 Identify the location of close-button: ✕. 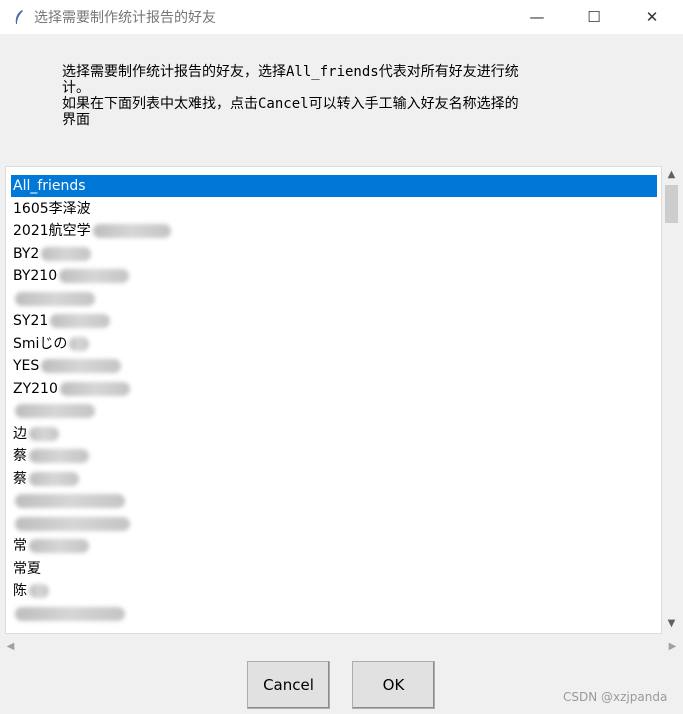
(652, 17).